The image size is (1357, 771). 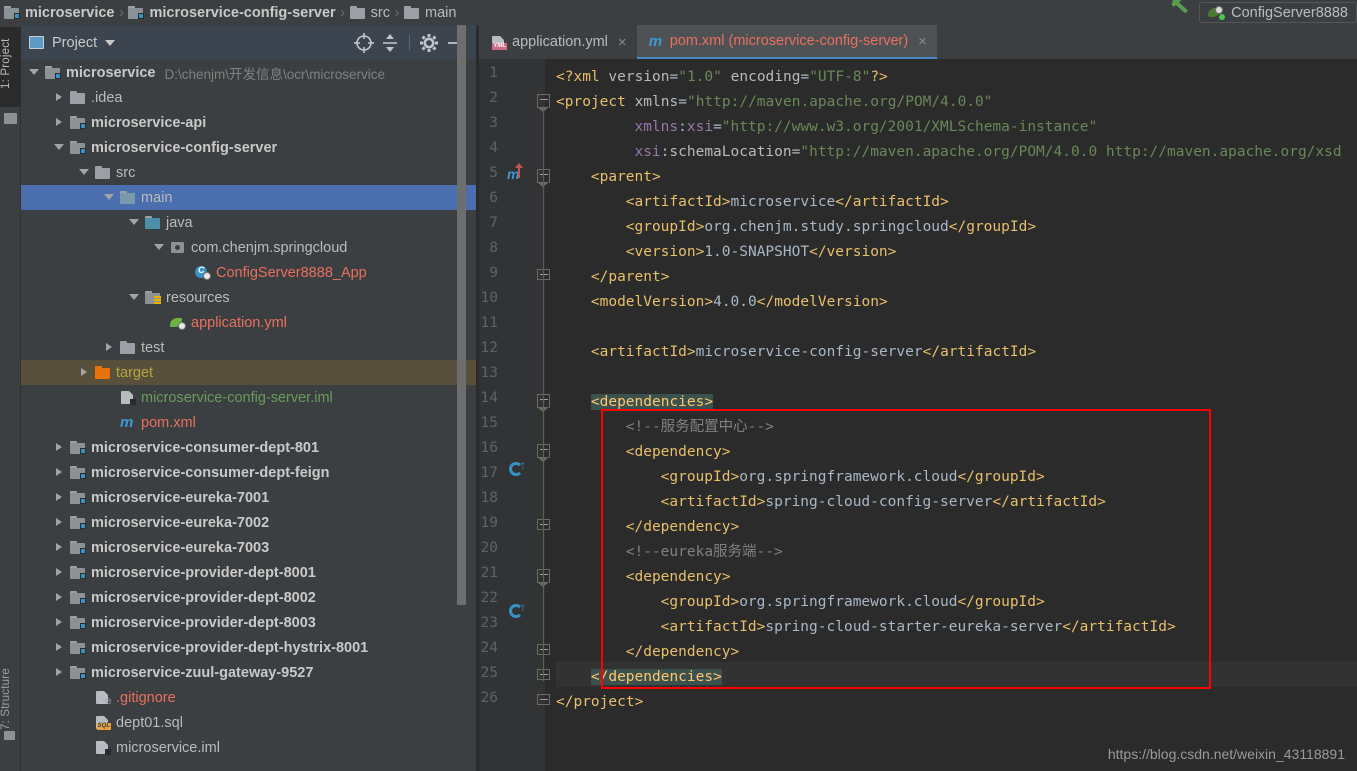 What do you see at coordinates (430, 12) in the screenshot?
I see `breadcrumb-item-main: main` at bounding box center [430, 12].